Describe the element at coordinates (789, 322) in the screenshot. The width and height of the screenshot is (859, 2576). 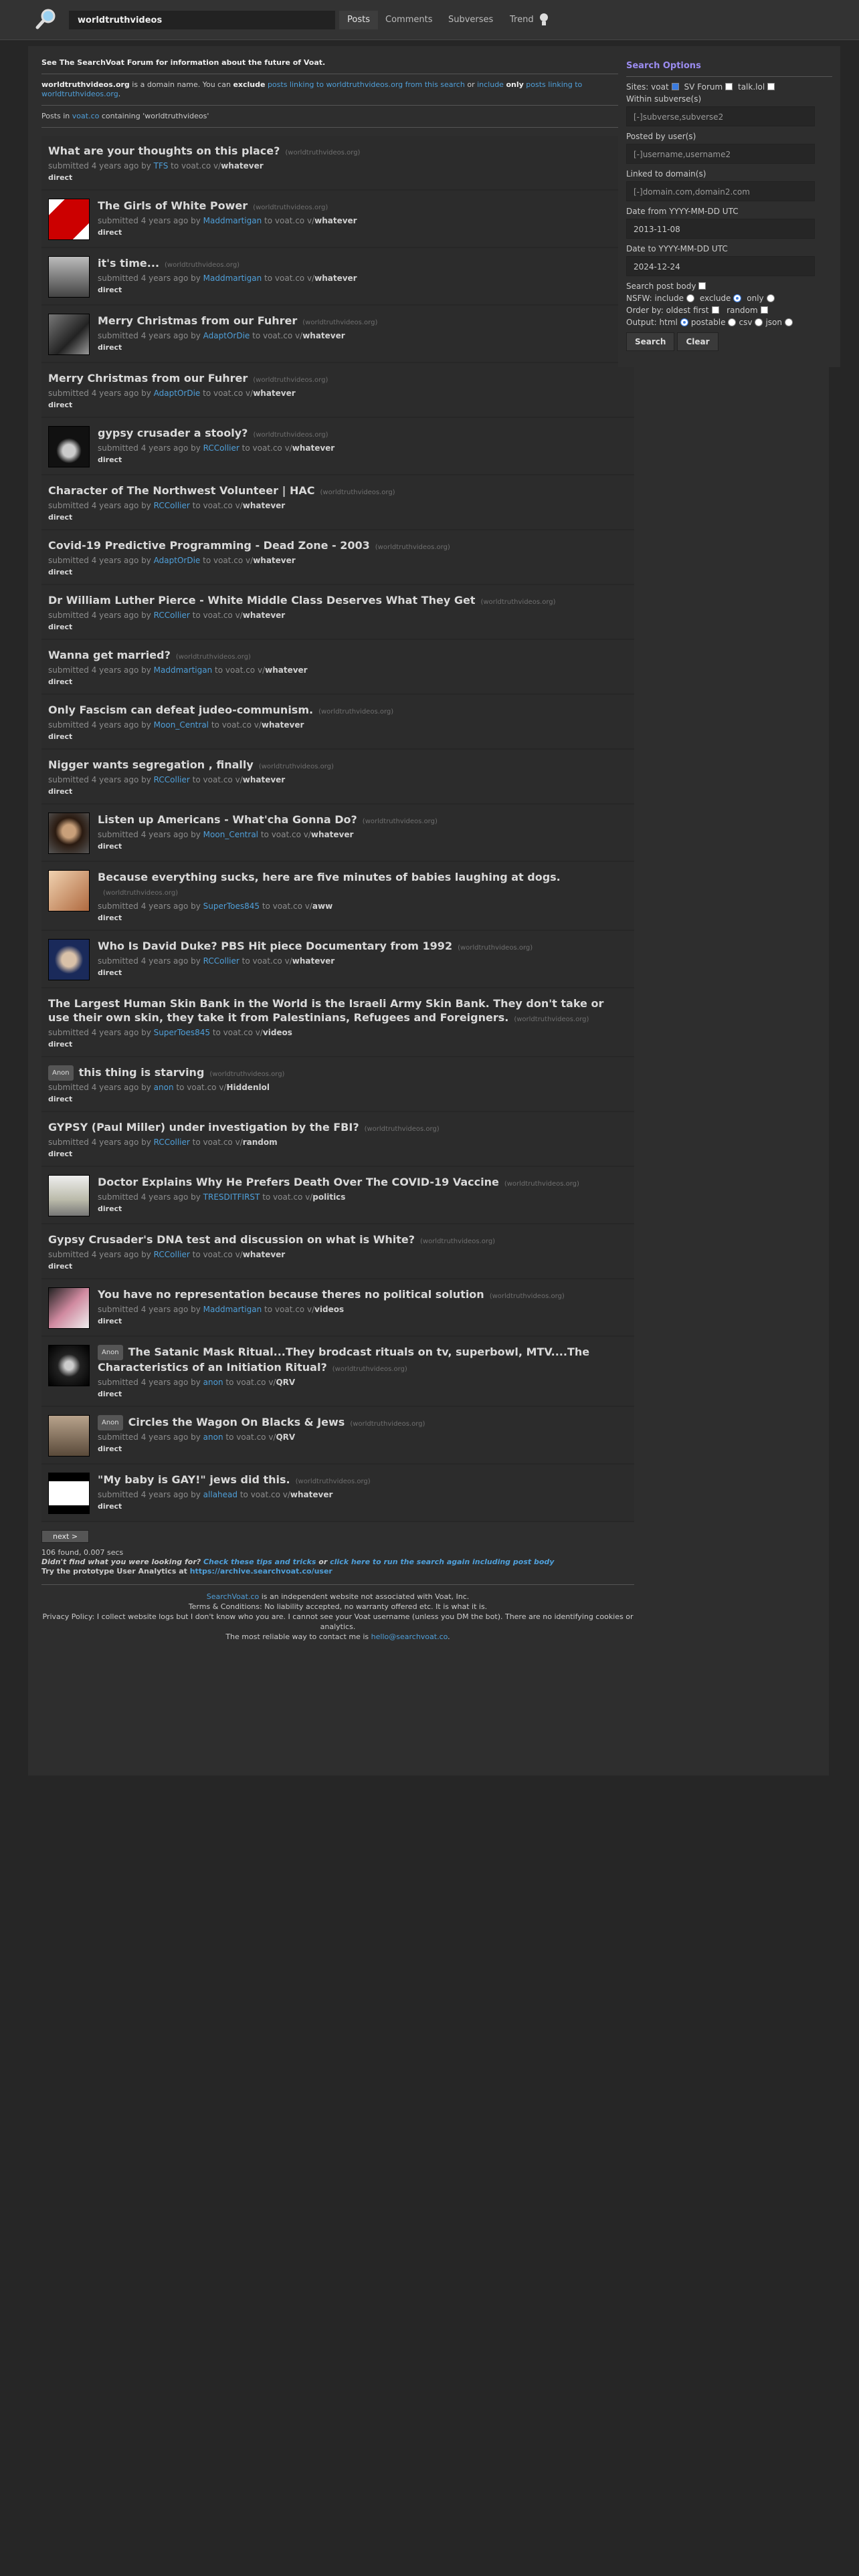
I see `output-json-radio` at that location.